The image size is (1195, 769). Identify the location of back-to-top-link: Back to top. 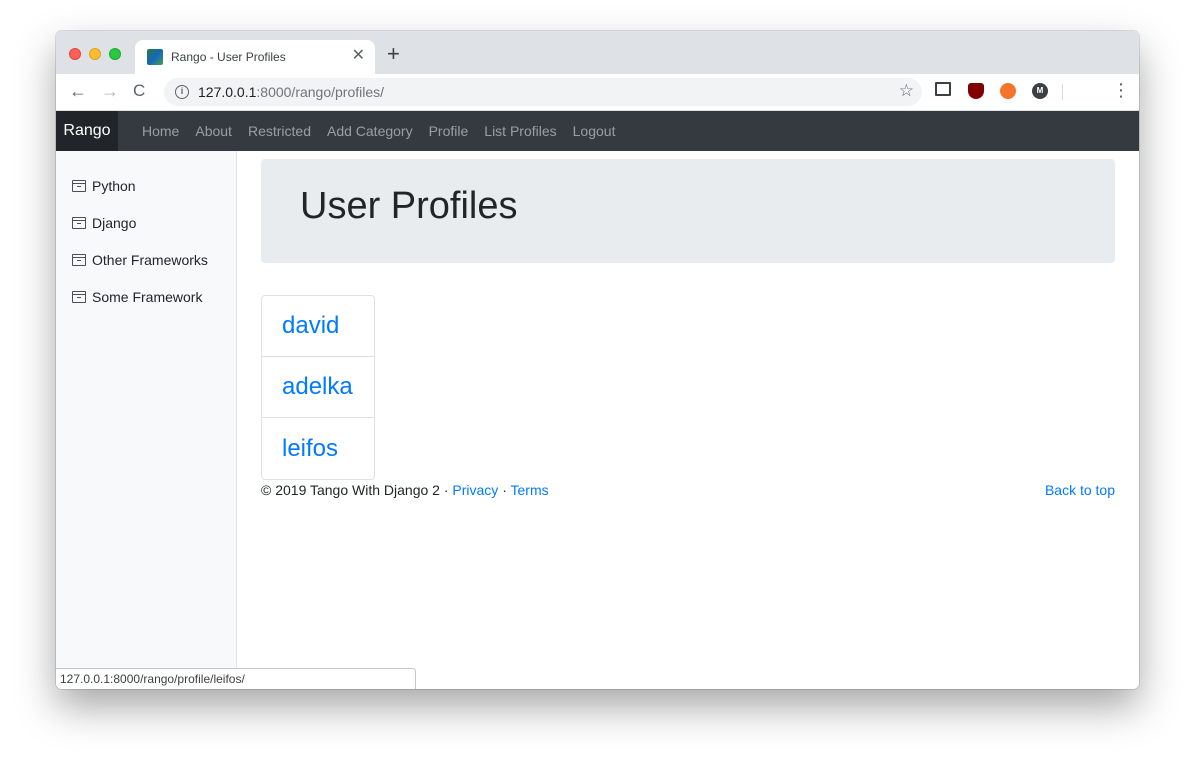
(1080, 490).